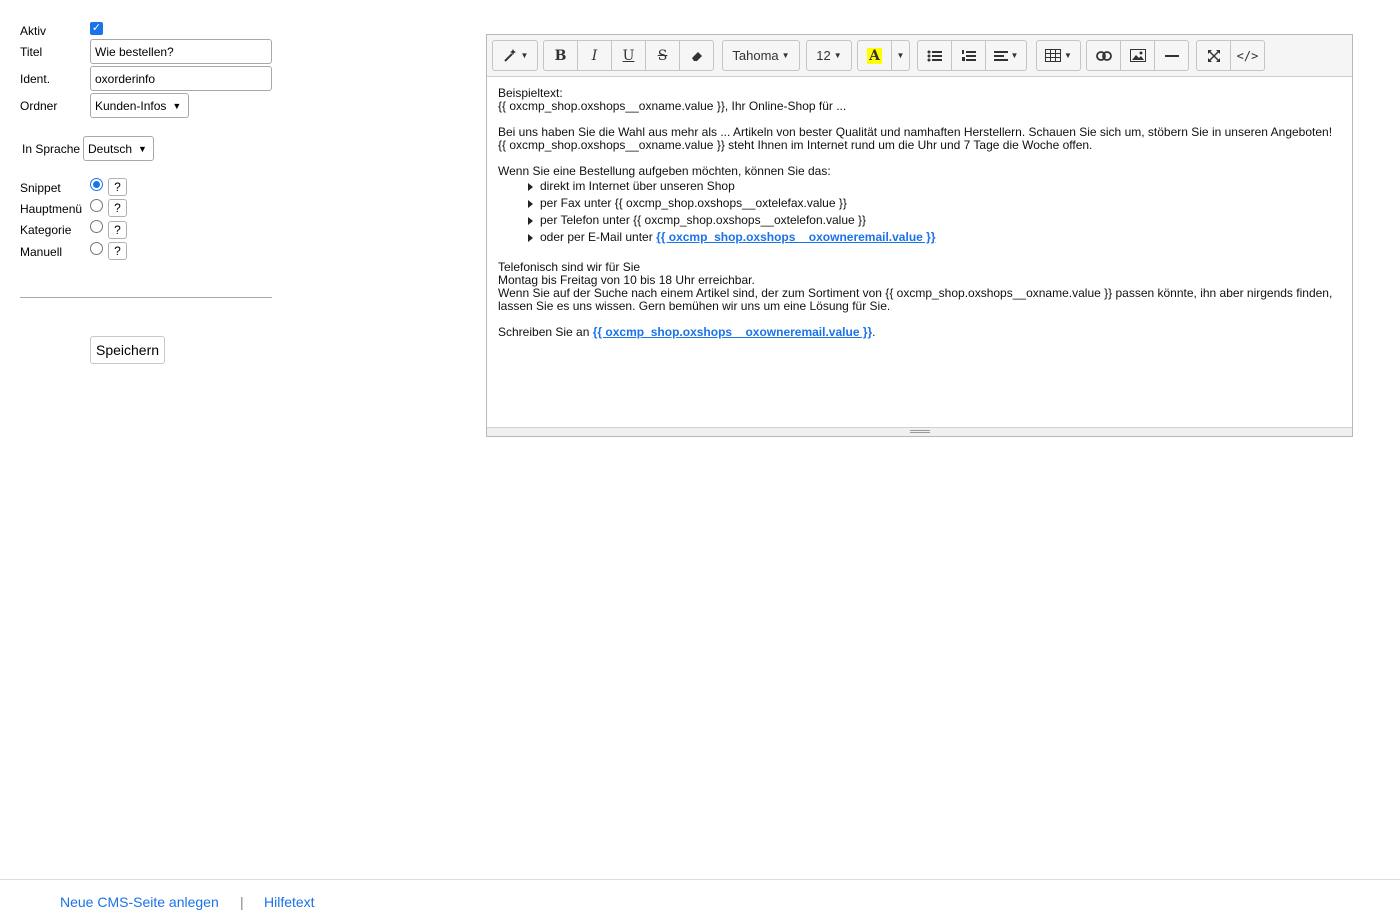 The image size is (1400, 910). What do you see at coordinates (96, 28) in the screenshot?
I see `aktiv-checkbox: ✓` at bounding box center [96, 28].